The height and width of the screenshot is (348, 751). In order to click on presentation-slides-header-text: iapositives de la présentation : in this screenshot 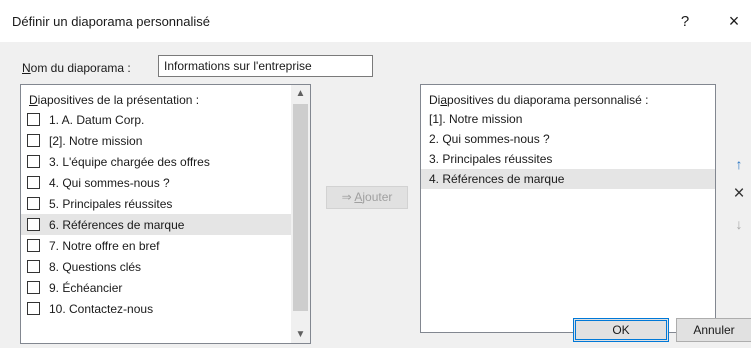, I will do `click(118, 100)`.